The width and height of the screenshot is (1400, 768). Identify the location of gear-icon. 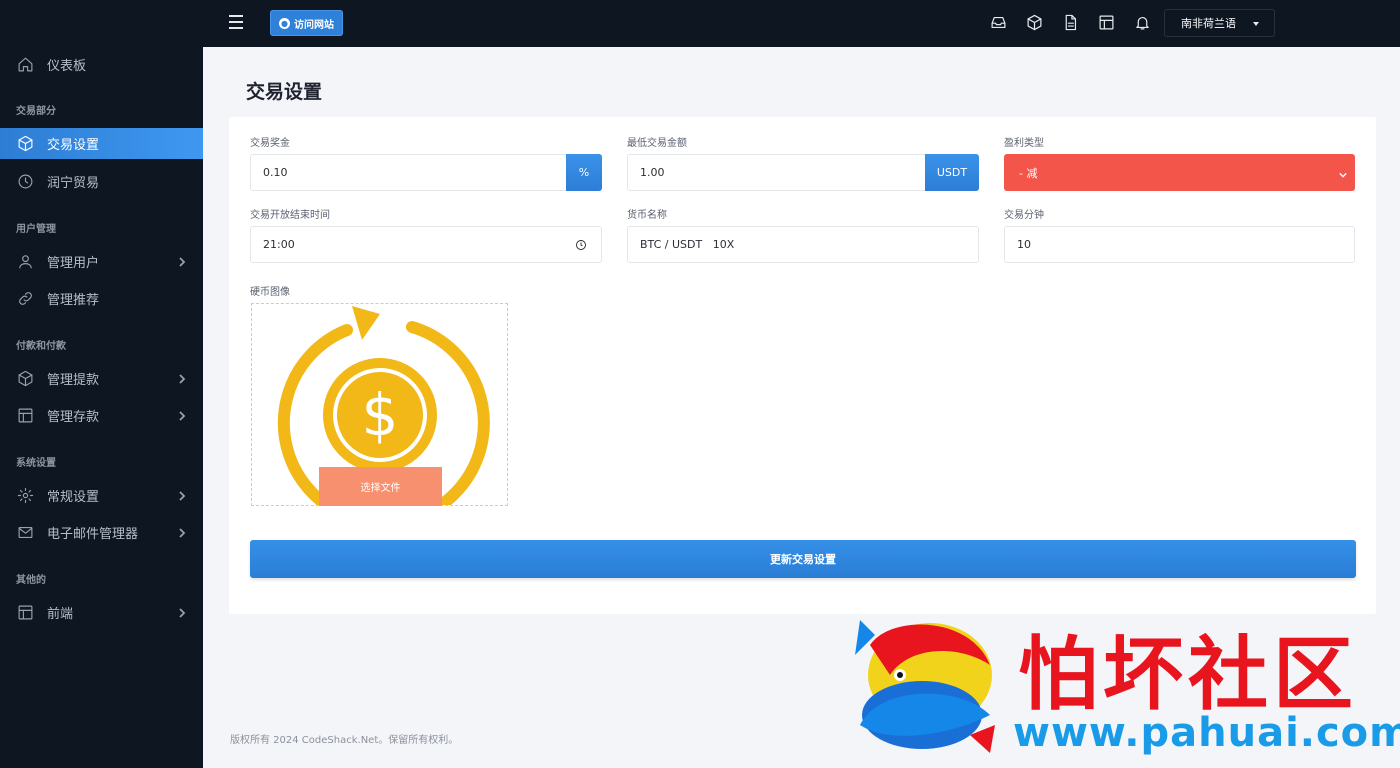
(25, 495).